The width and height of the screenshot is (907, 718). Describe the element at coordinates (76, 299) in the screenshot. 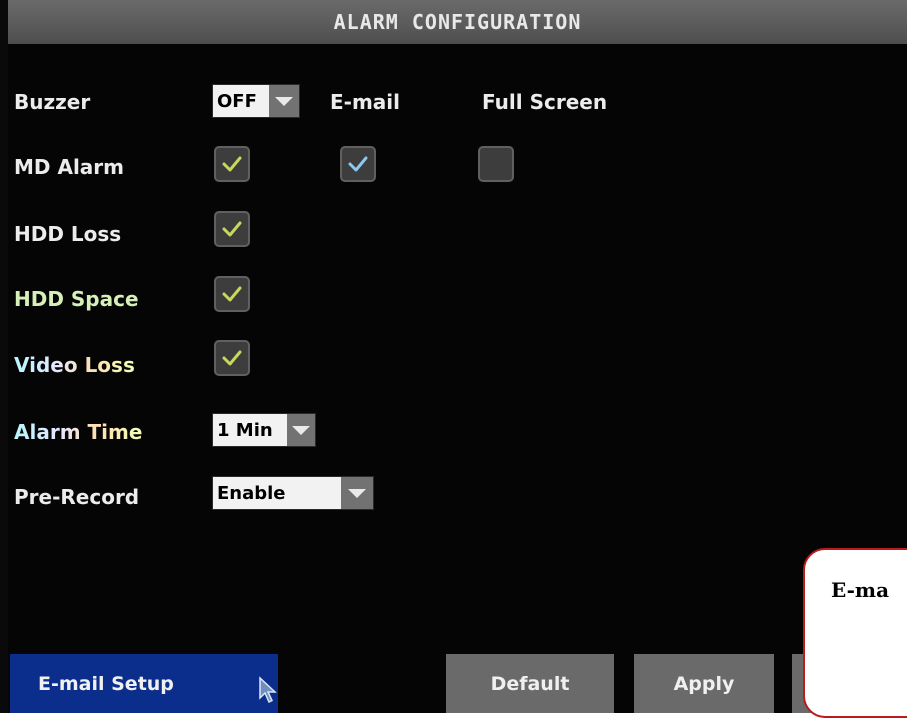

I see `hdd-space-label: HDD Space` at that location.